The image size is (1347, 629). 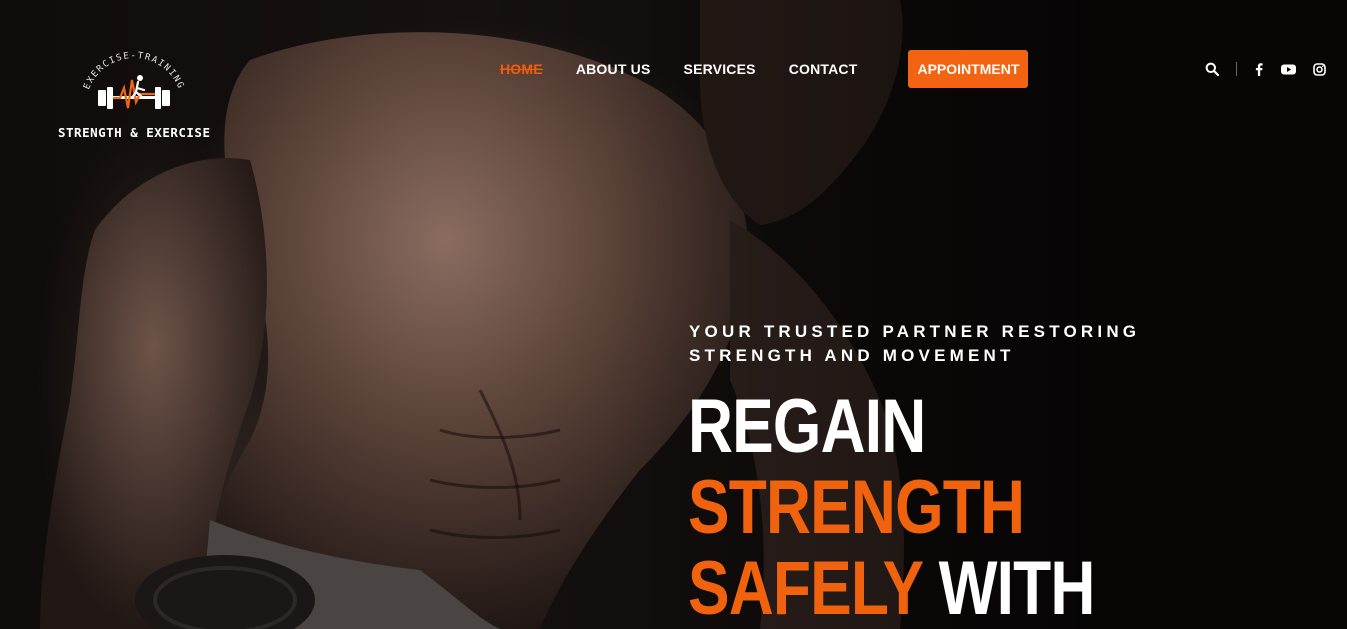 What do you see at coordinates (1288, 69) in the screenshot?
I see `youtube-icon` at bounding box center [1288, 69].